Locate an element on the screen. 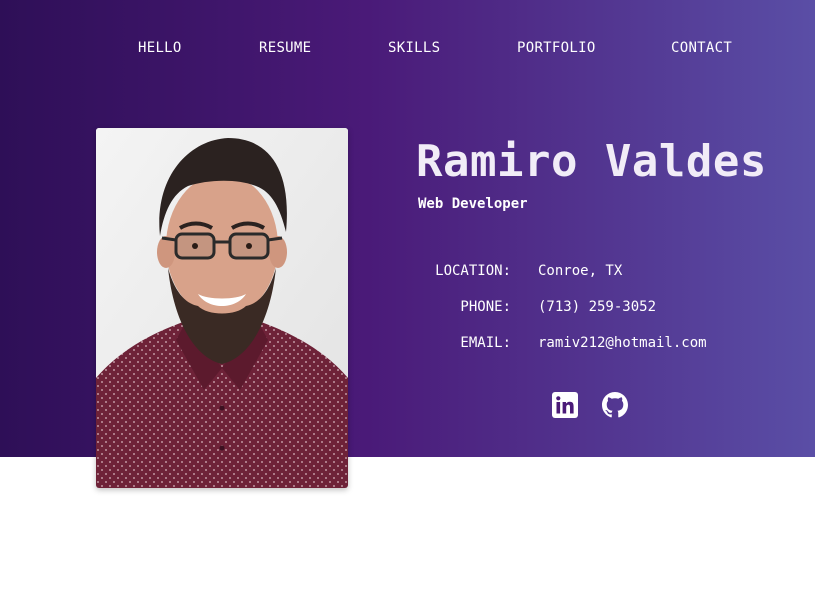 This screenshot has width=815, height=615. phone-label: PHONE: is located at coordinates (485, 307).